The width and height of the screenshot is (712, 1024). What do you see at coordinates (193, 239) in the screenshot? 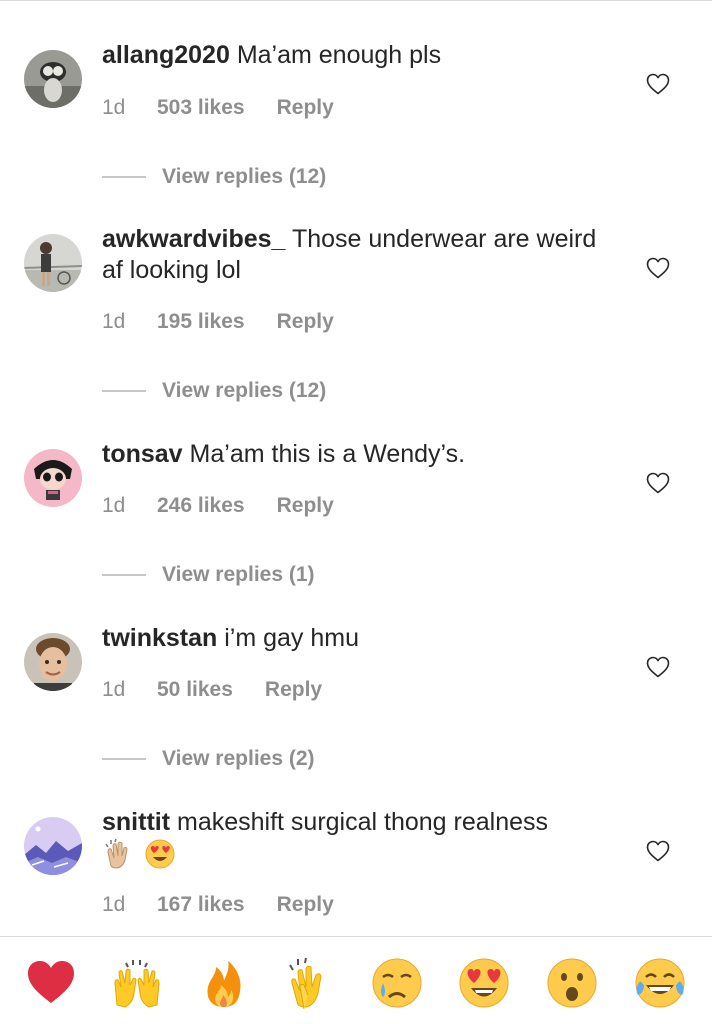
I see `comment-username: awkwardvibes_` at bounding box center [193, 239].